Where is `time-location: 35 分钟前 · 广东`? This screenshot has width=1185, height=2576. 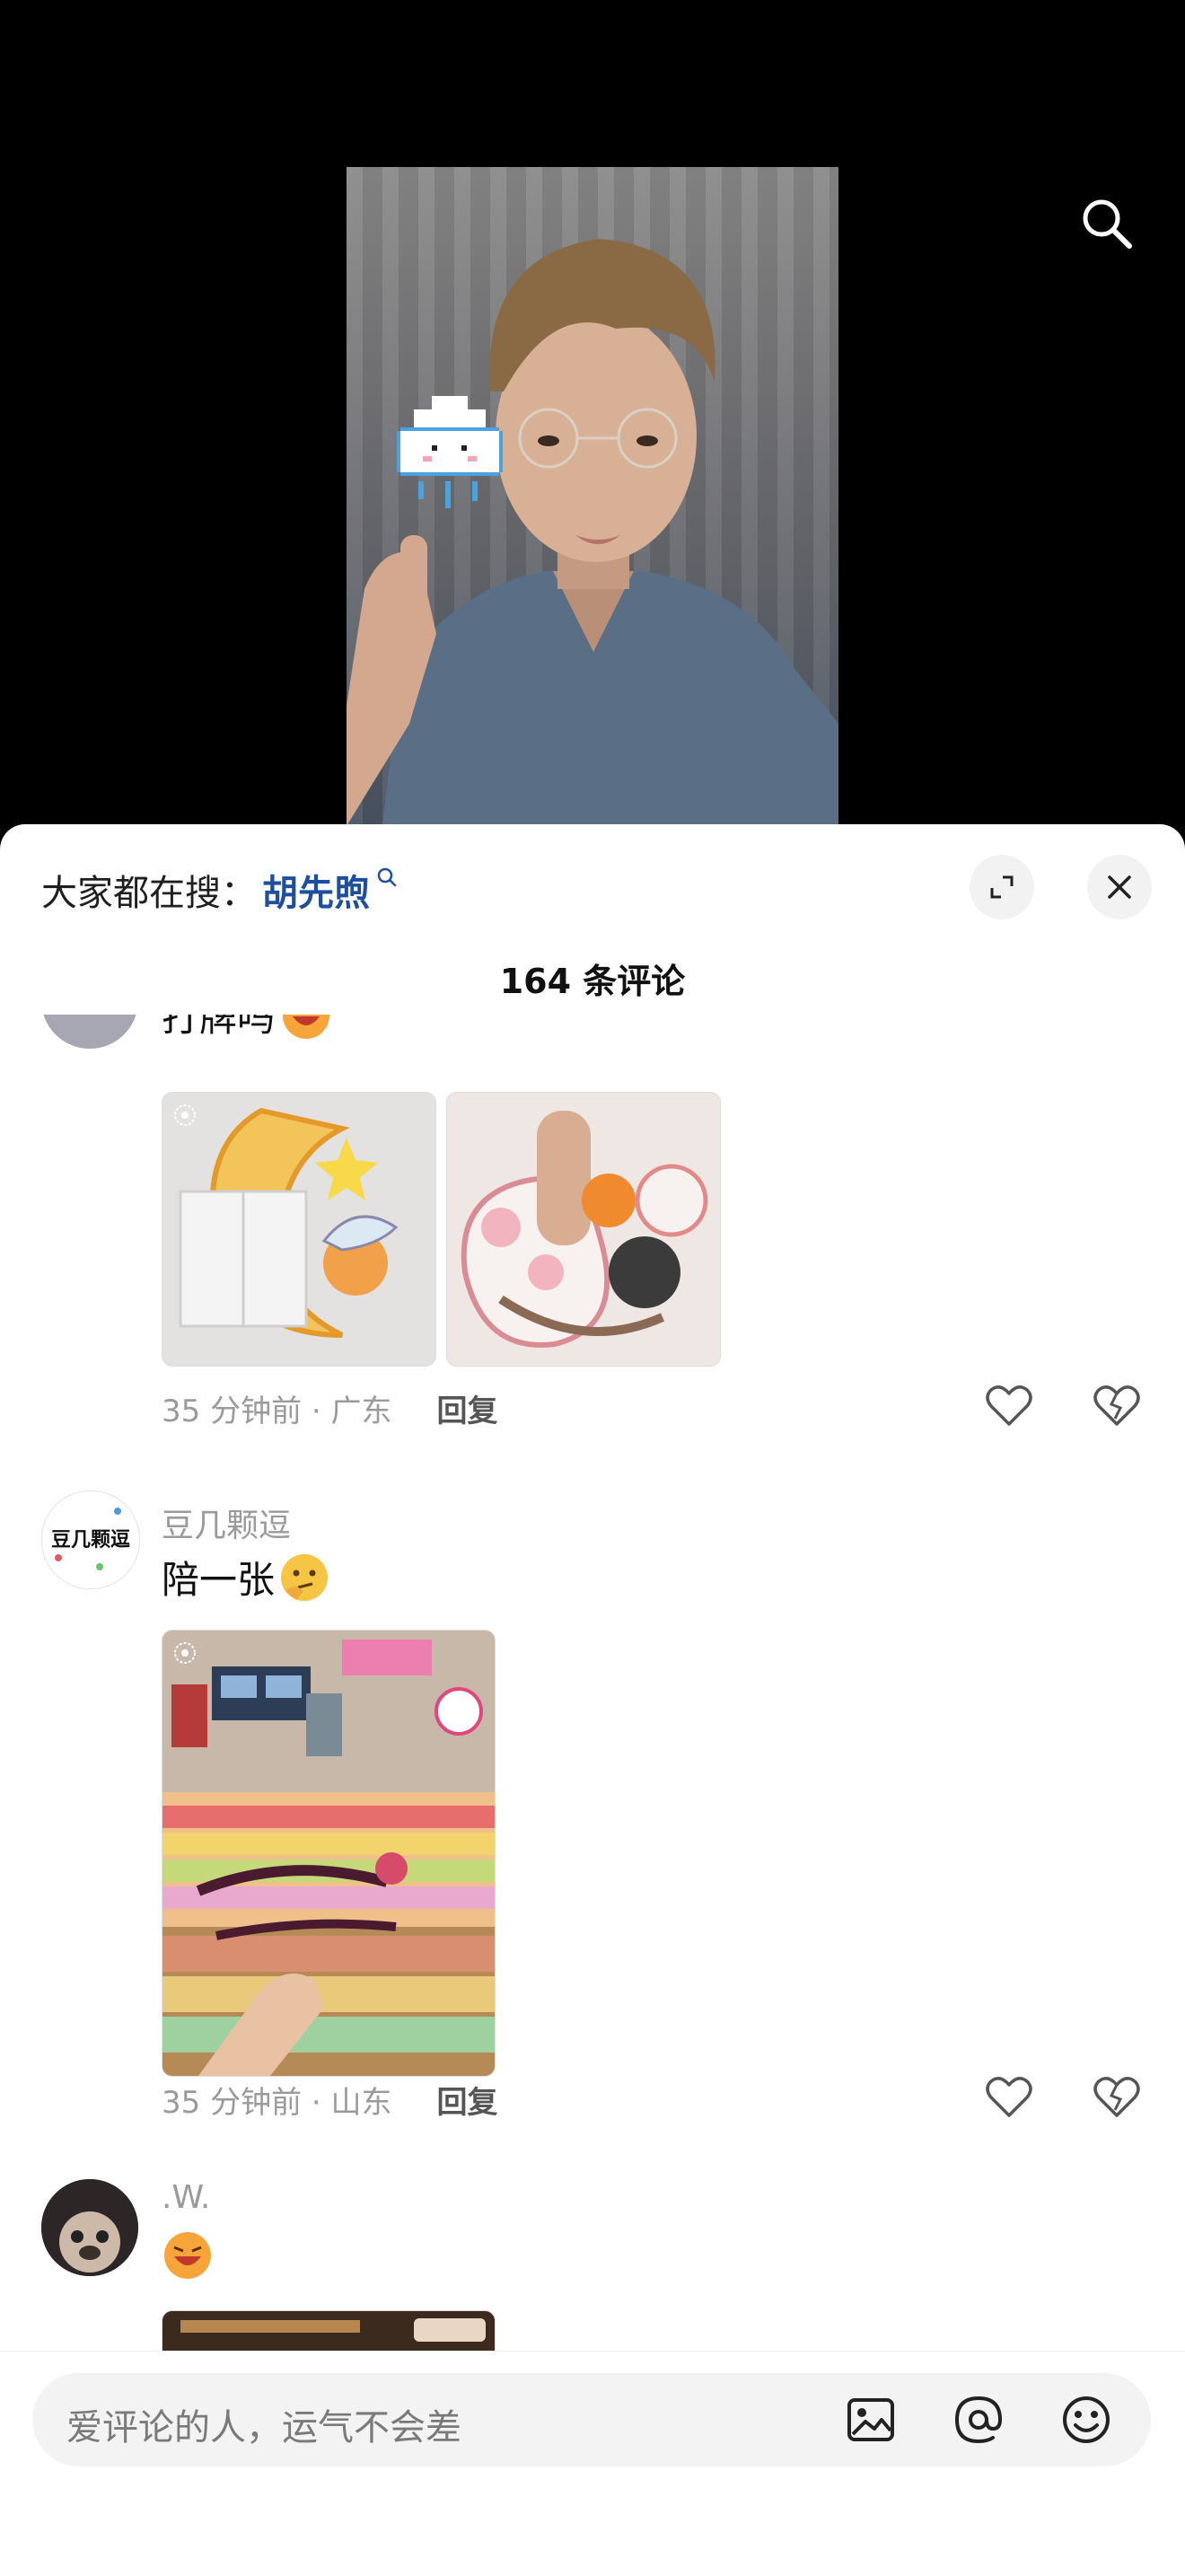
time-location: 35 分钟前 · 广东 is located at coordinates (277, 1412).